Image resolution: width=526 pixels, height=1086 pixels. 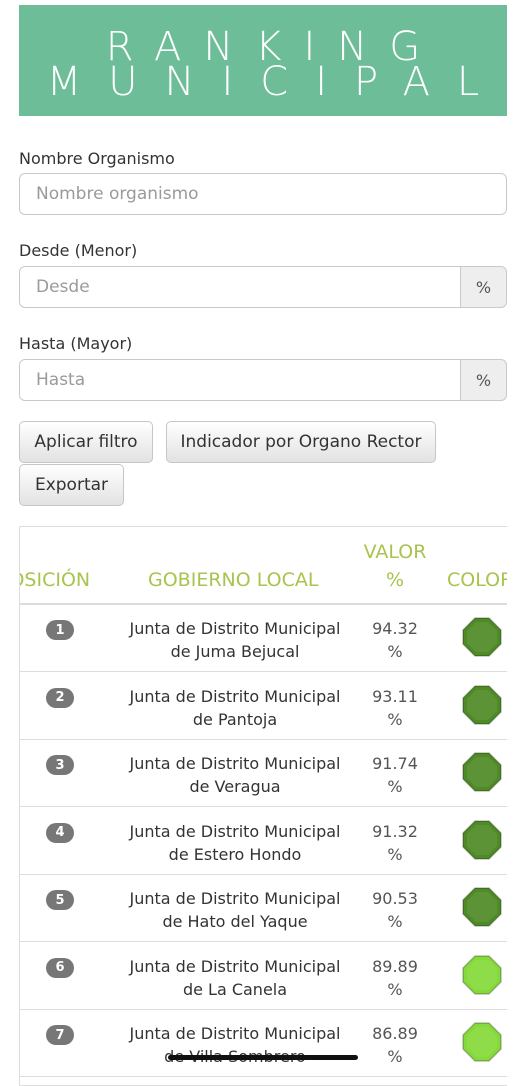 What do you see at coordinates (60, 630) in the screenshot?
I see `rank-badge: 1` at bounding box center [60, 630].